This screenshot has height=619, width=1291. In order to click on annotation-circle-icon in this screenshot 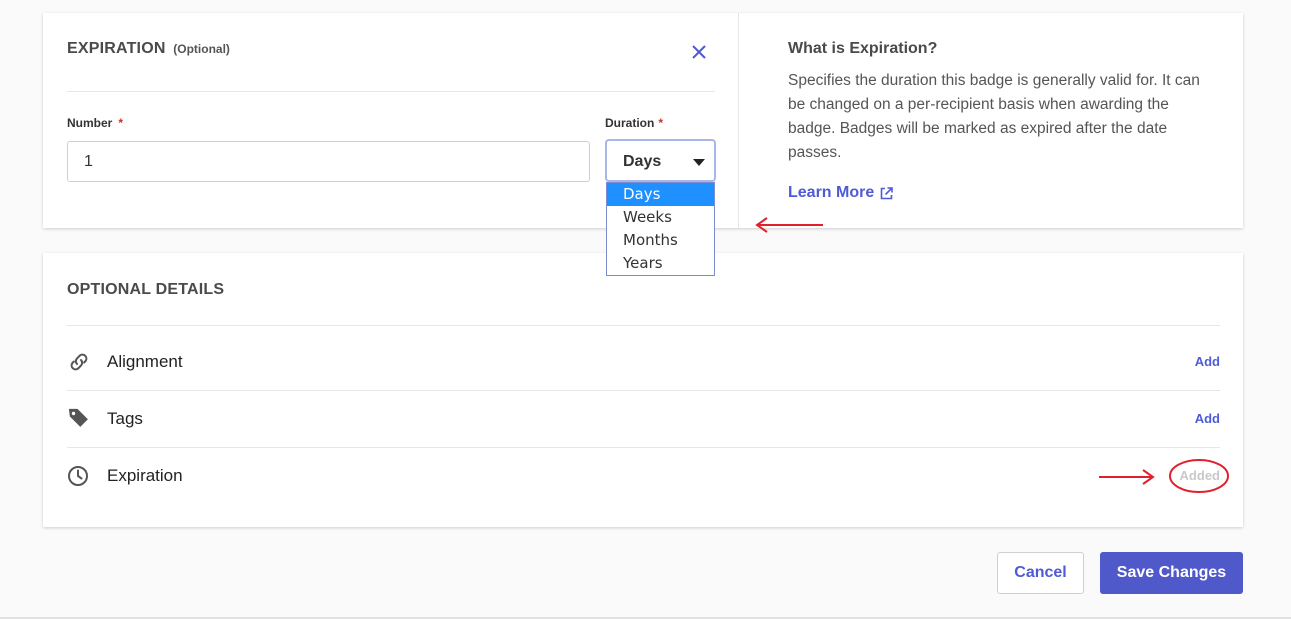, I will do `click(1199, 476)`.